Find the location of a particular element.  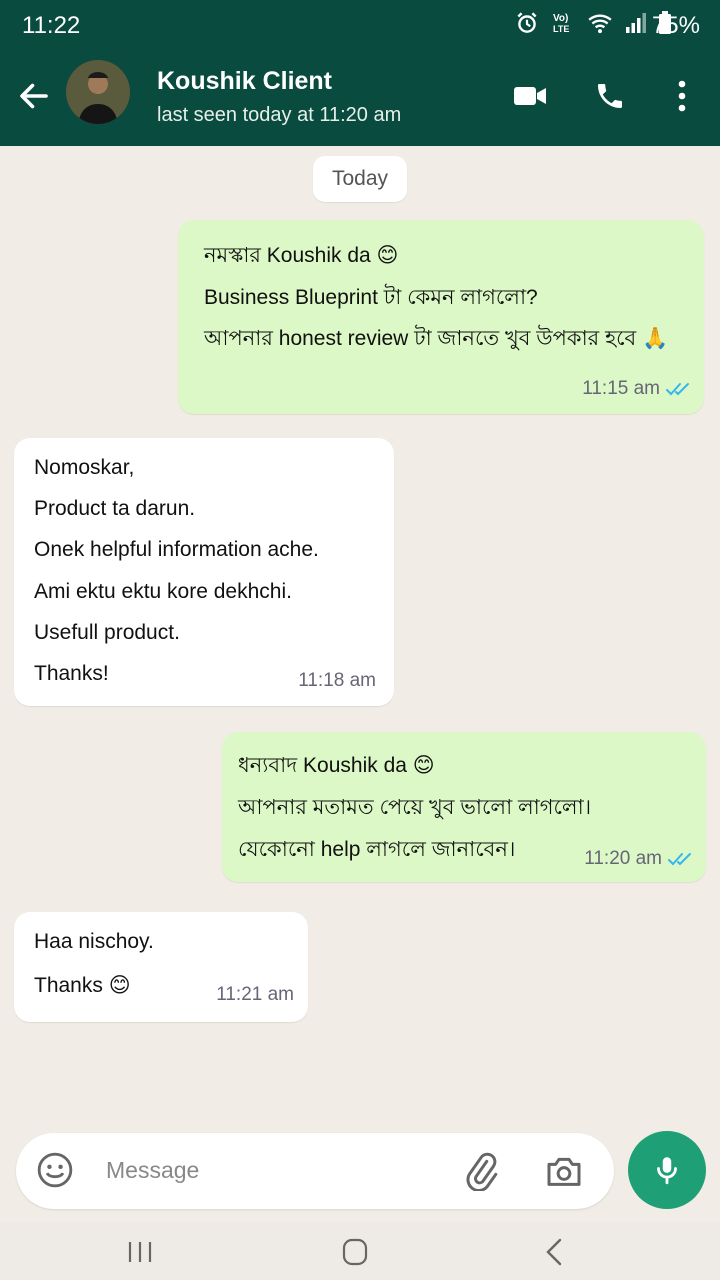

message-meta: 11:18 am is located at coordinates (337, 681).